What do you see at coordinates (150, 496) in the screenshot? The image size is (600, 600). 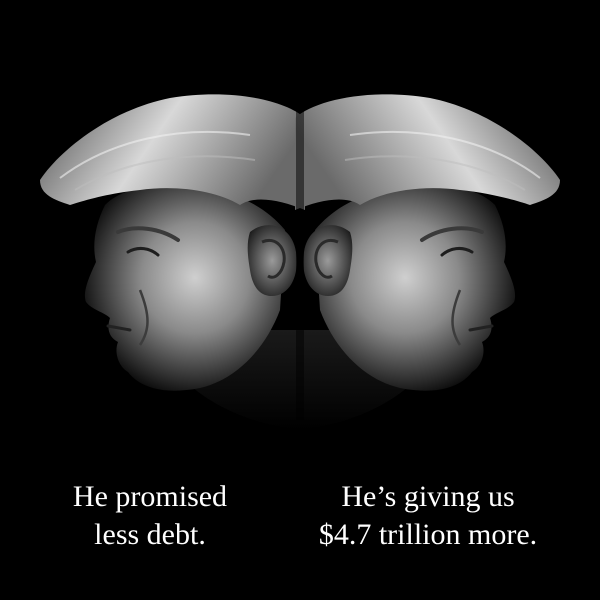 I see `caption-left-line1: He promised` at bounding box center [150, 496].